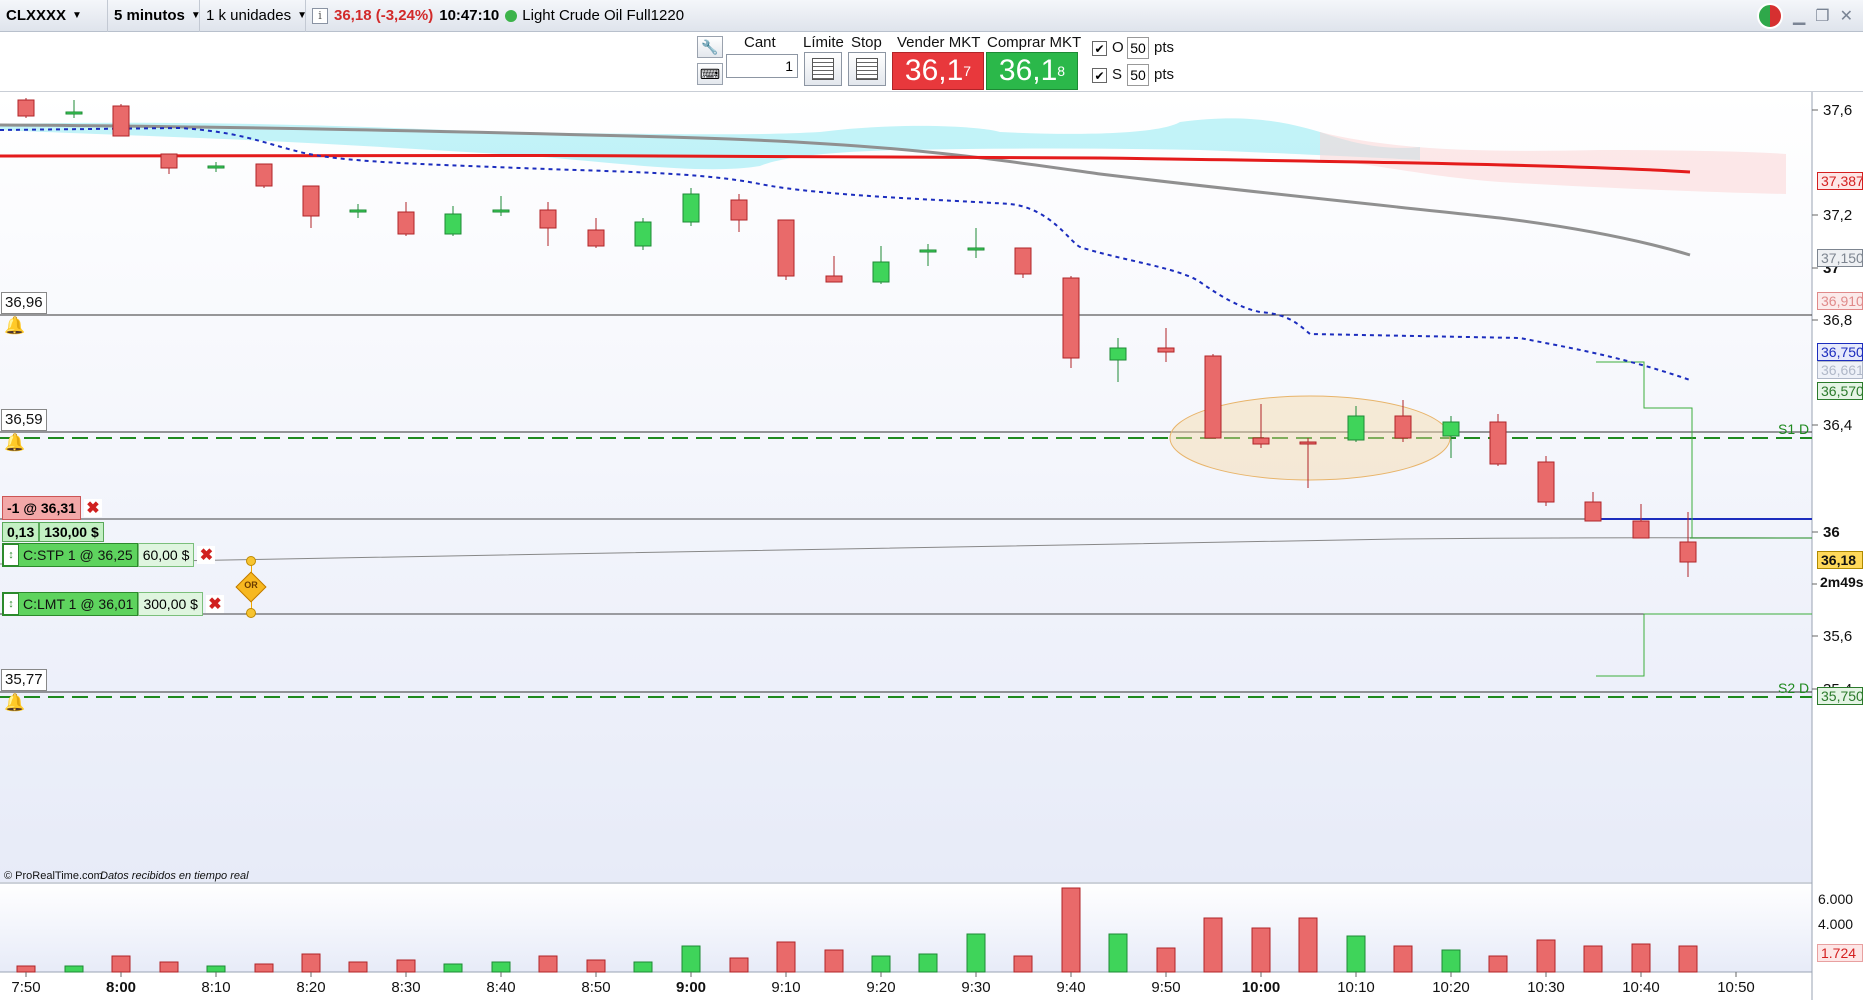 The width and height of the screenshot is (1863, 1005). I want to click on or-handle-bottom, so click(251, 613).